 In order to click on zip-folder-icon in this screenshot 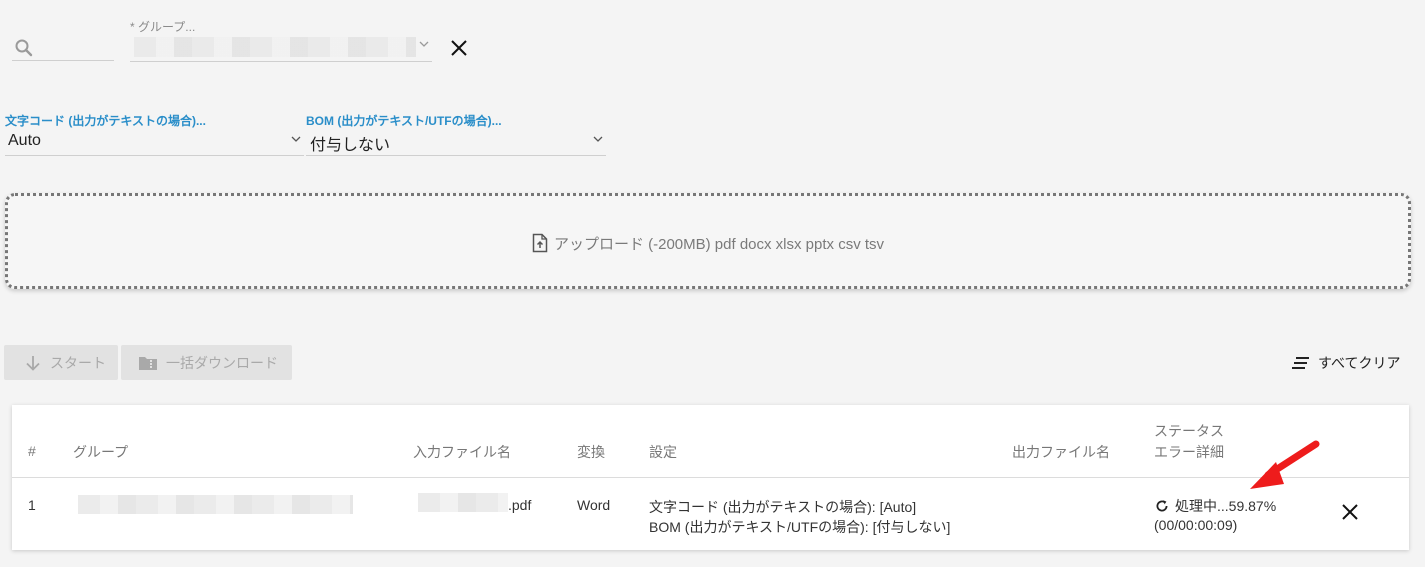, I will do `click(148, 363)`.